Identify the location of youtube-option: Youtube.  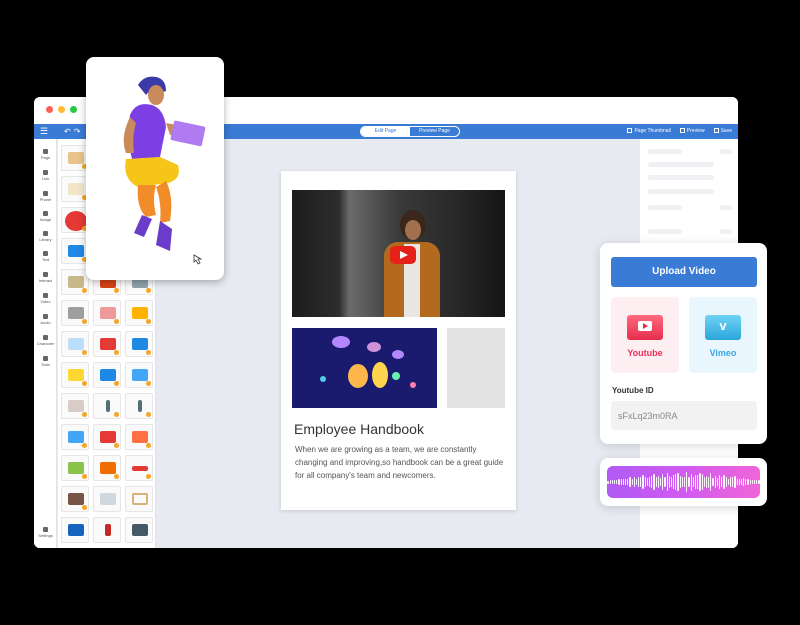
(645, 335).